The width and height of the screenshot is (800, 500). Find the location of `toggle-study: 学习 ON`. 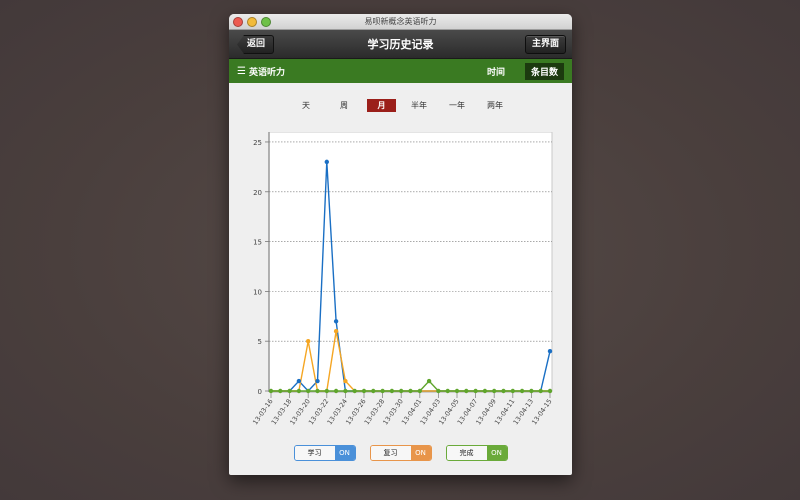

toggle-study: 学习 ON is located at coordinates (324, 453).